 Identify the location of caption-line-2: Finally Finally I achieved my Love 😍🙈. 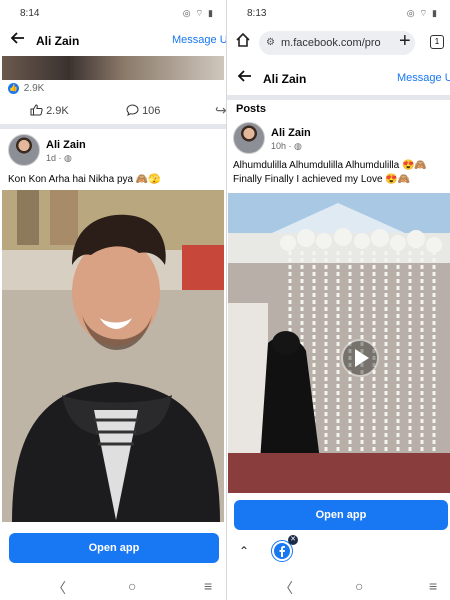
(322, 179).